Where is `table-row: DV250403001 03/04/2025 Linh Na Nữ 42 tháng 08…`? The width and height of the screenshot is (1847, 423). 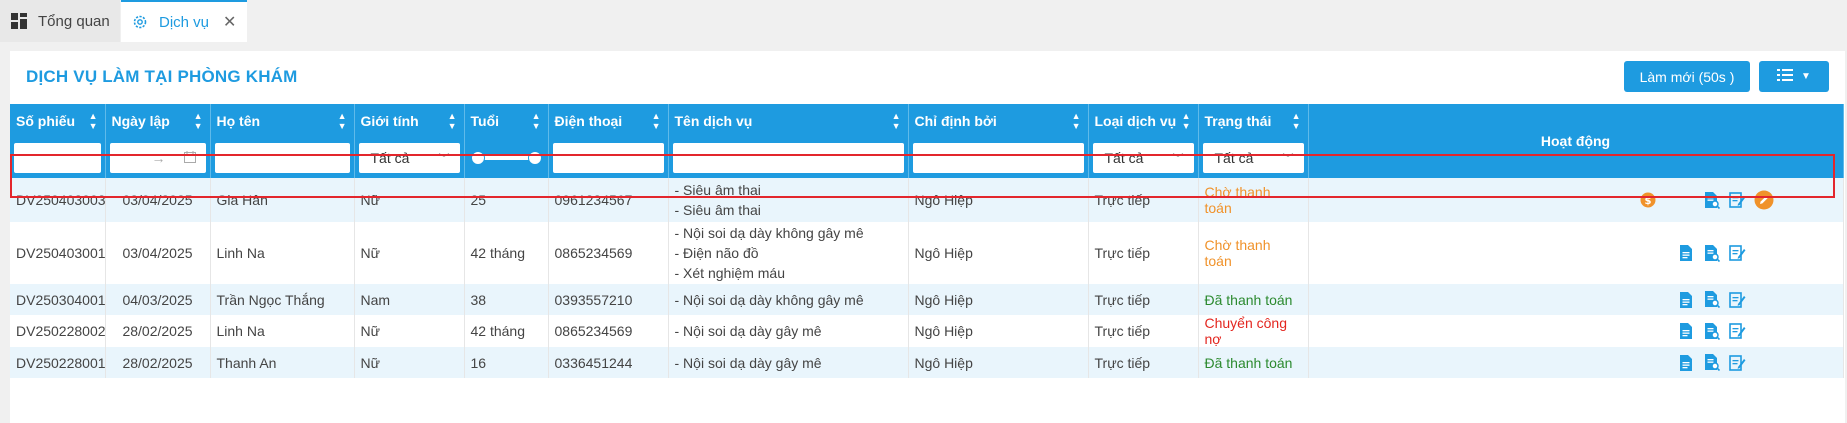
table-row: DV250403001 03/04/2025 Linh Na Nữ 42 tháng 08… is located at coordinates (927, 253).